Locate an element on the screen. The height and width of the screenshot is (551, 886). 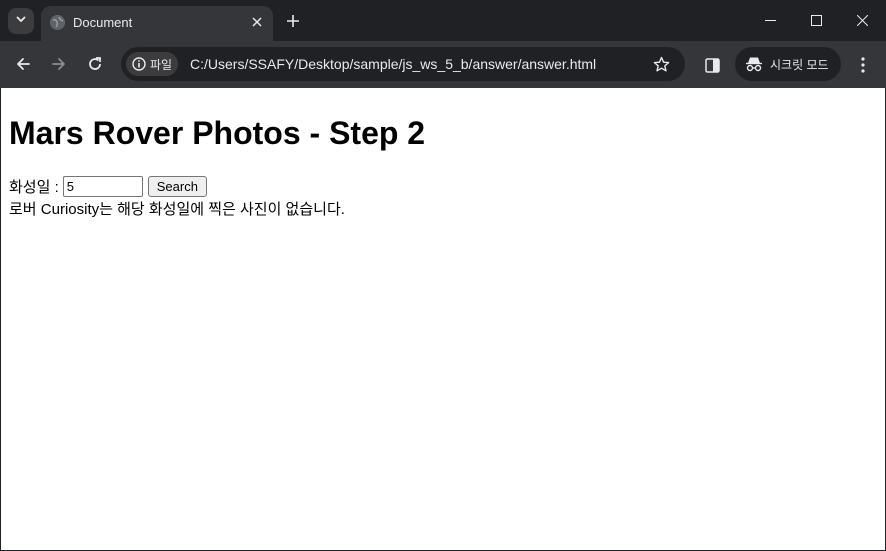
tab-search-icon is located at coordinates (21, 21).